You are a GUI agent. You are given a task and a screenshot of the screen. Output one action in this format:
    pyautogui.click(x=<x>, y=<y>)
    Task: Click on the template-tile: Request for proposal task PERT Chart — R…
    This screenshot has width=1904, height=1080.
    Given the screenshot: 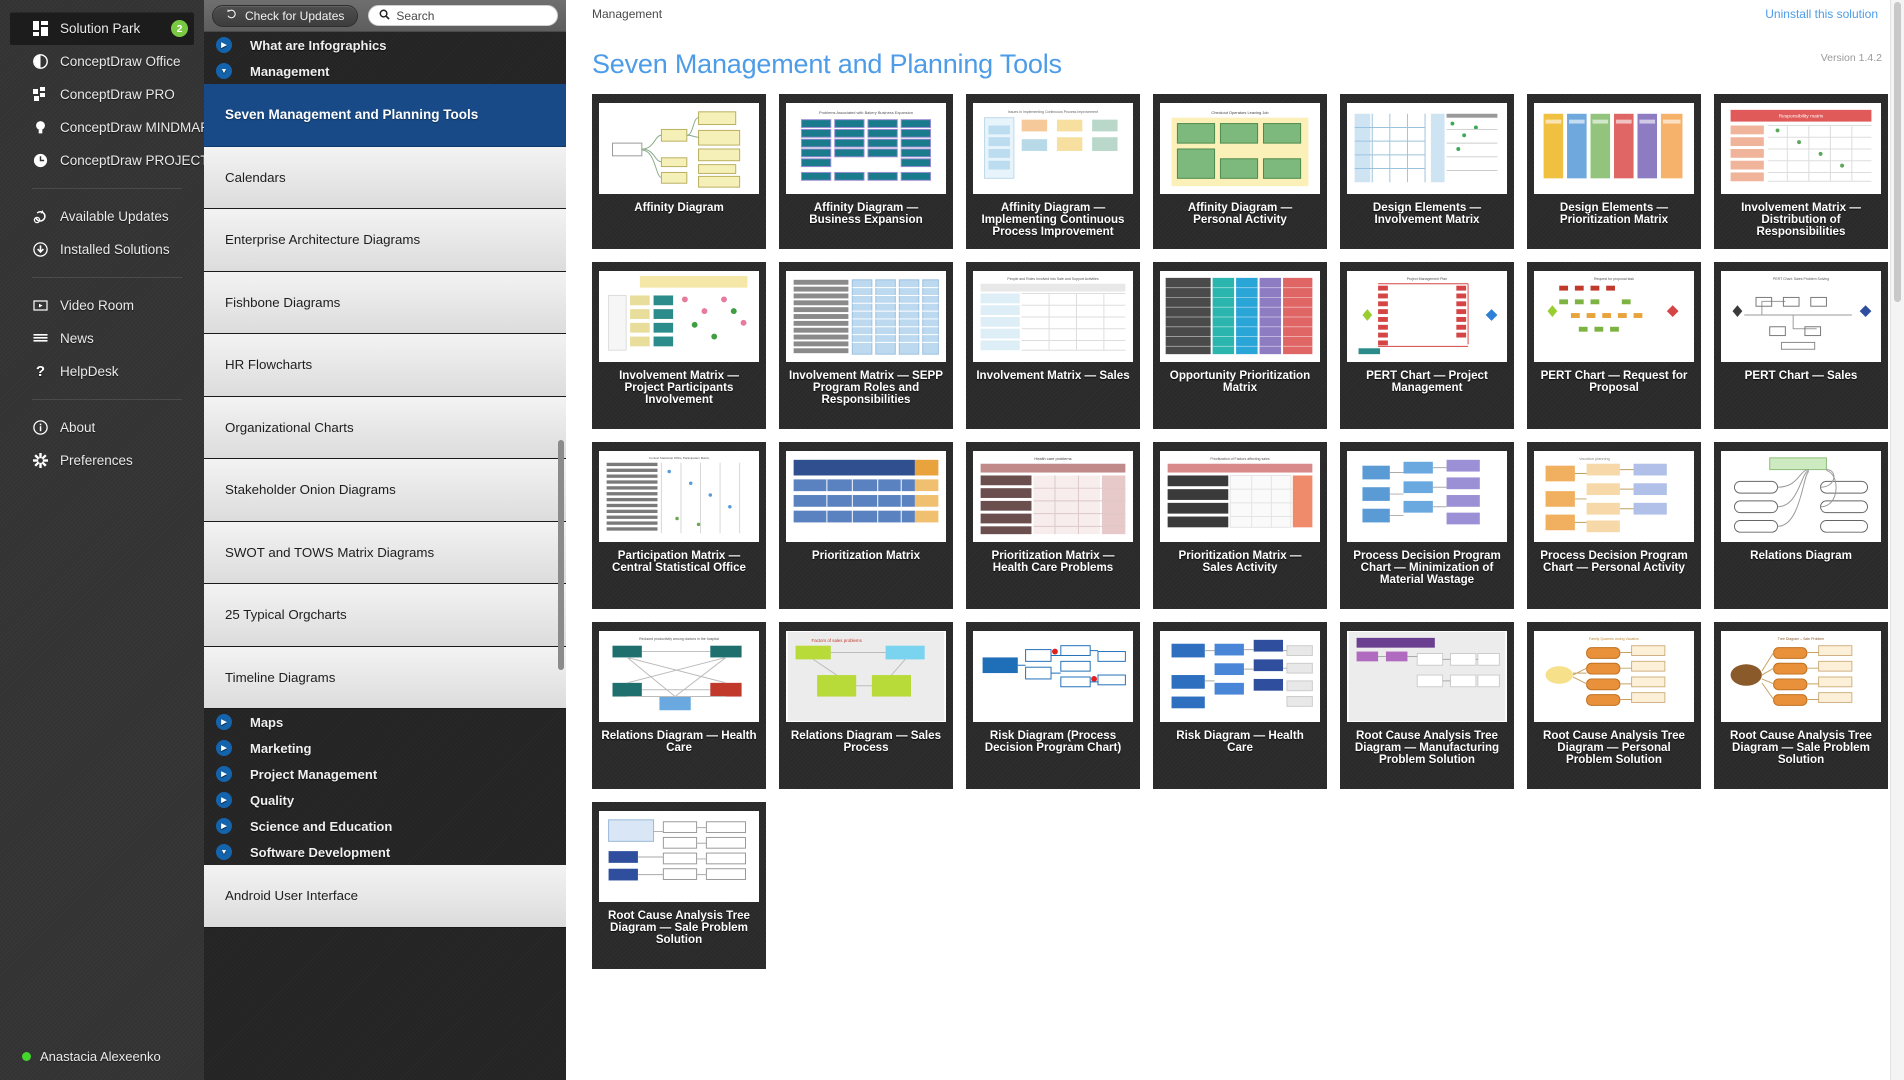 What is the action you would take?
    pyautogui.click(x=1614, y=345)
    